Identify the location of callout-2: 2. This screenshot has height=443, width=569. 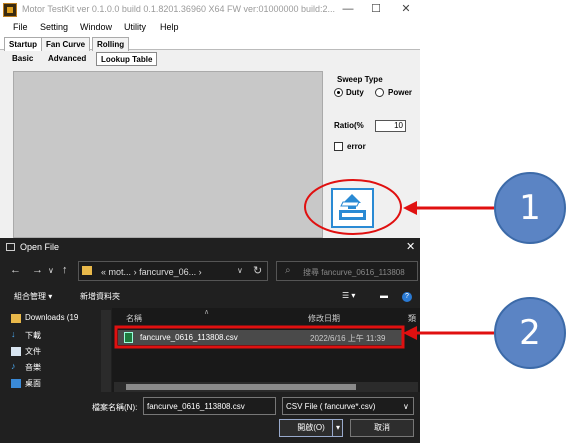
(530, 333).